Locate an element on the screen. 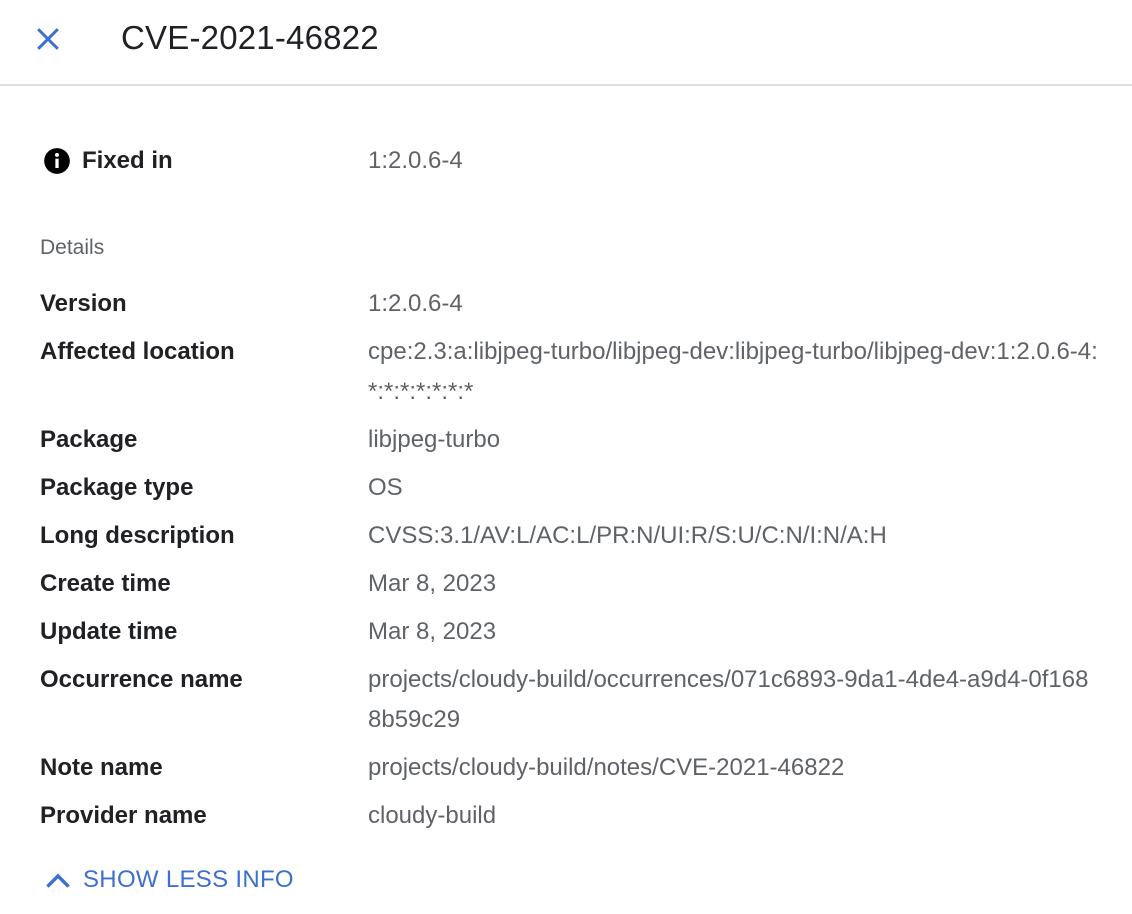  show-less-info-button: SHOW LESS INFO is located at coordinates (168, 880).